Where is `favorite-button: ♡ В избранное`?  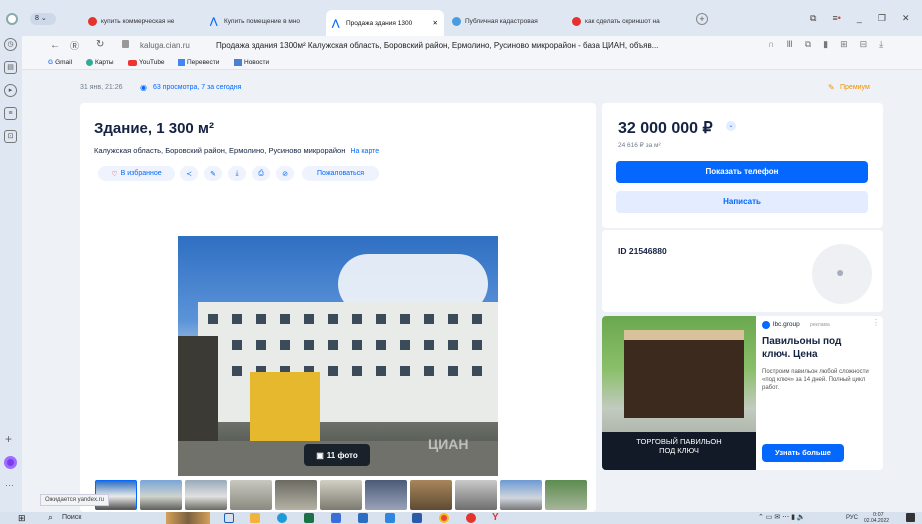
favorite-button: ♡ В избранное is located at coordinates (136, 173).